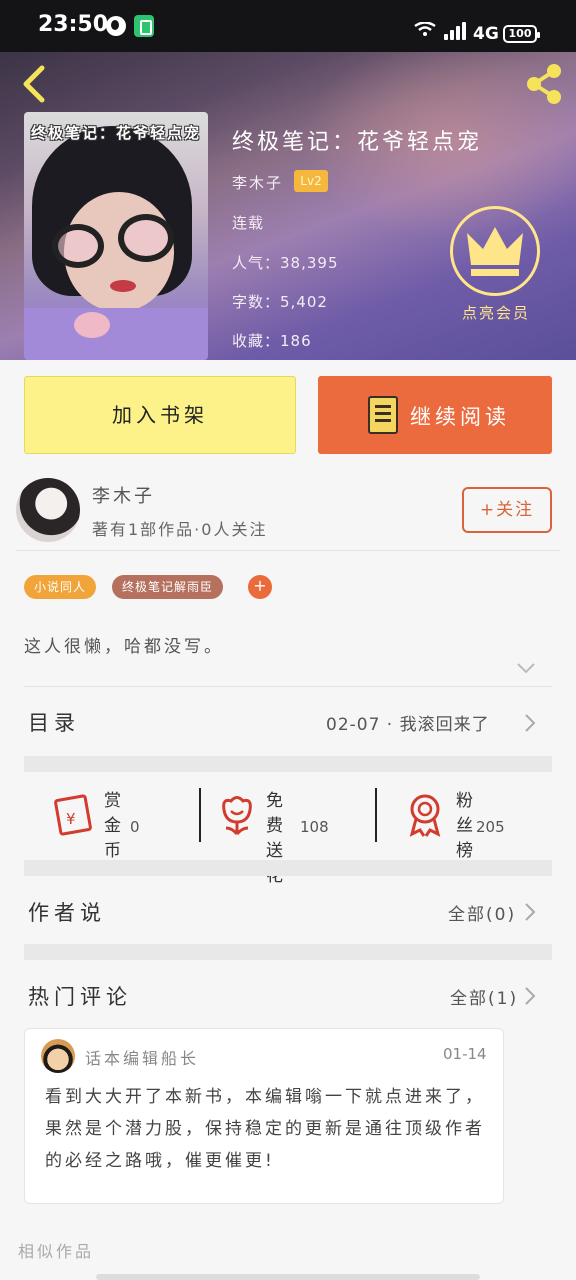 Image resolution: width=576 pixels, height=1280 pixels. What do you see at coordinates (142, 1057) in the screenshot?
I see `commenter-name: 话本编辑船长` at bounding box center [142, 1057].